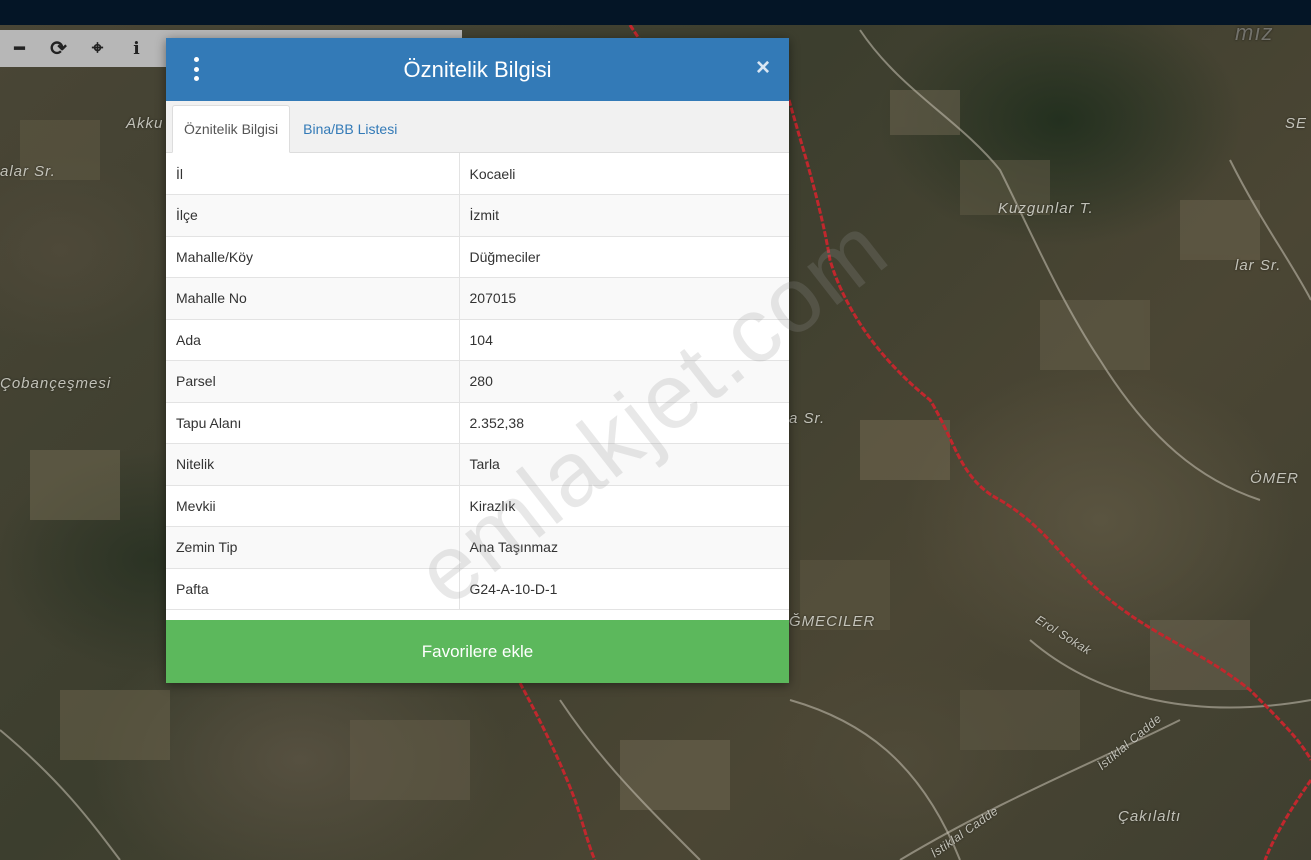 This screenshot has width=1311, height=860. I want to click on zoom-out-button: ━, so click(19, 48).